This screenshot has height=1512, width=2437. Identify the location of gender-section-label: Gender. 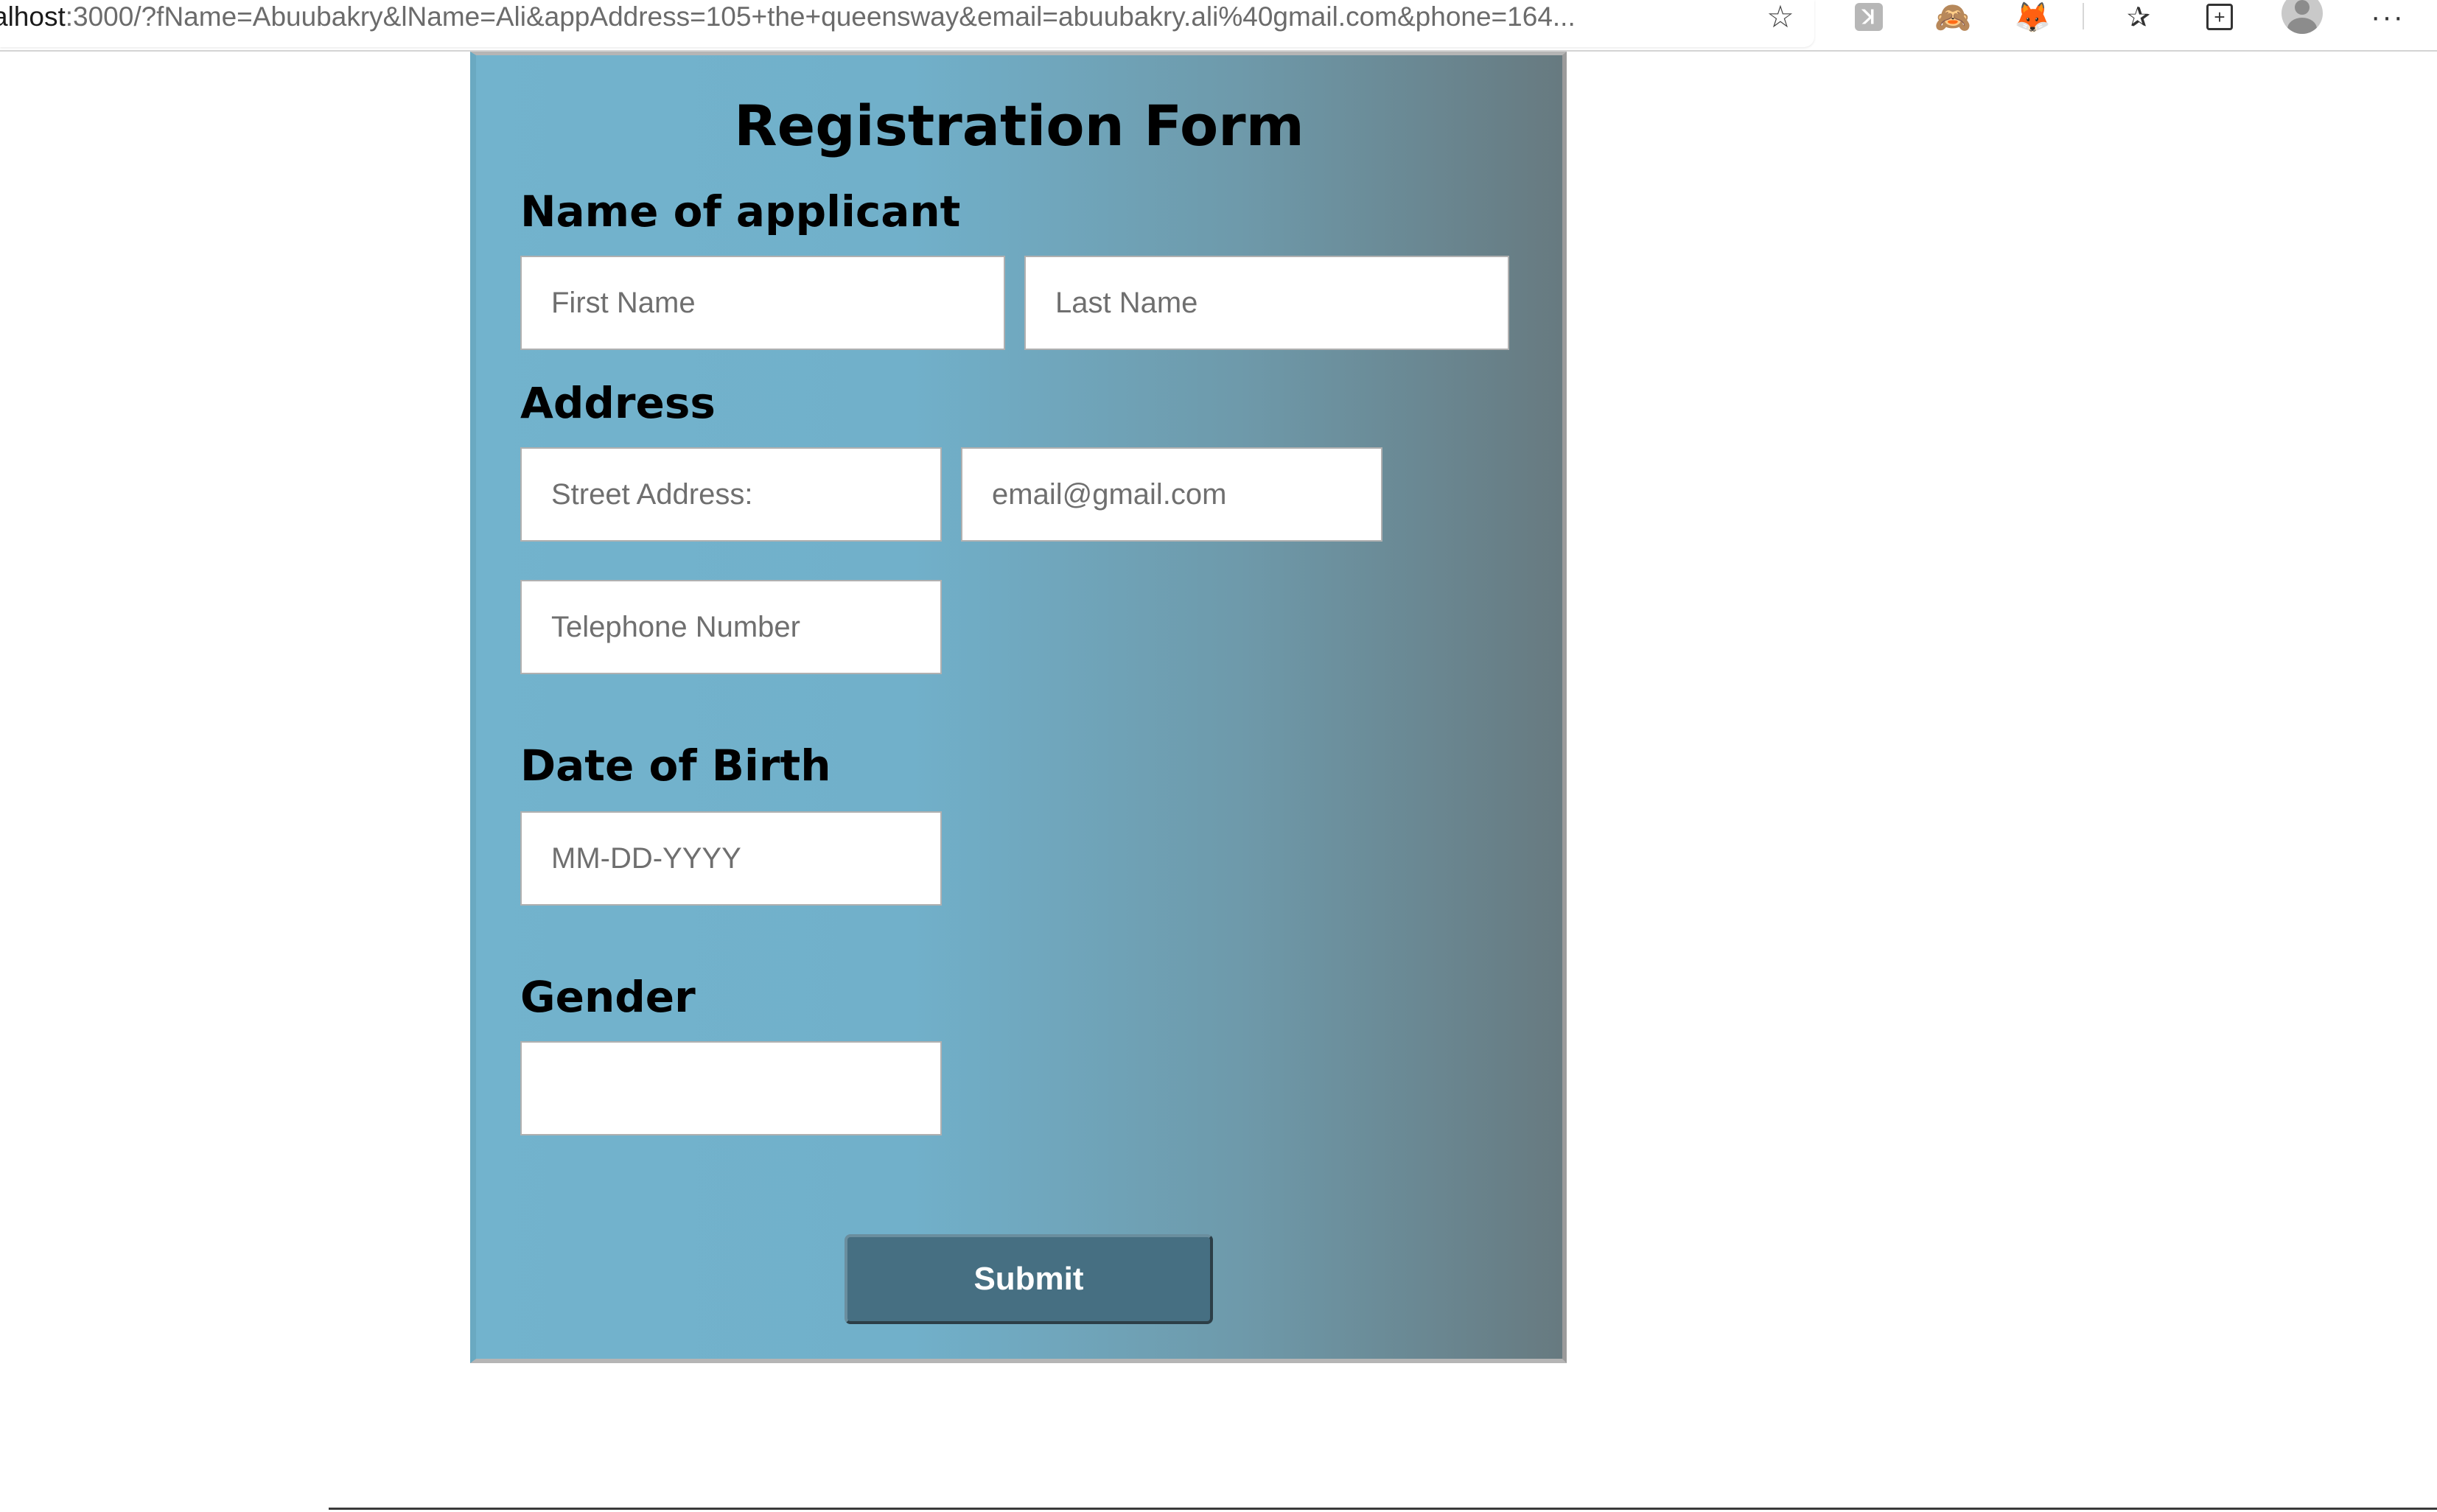
(608, 997).